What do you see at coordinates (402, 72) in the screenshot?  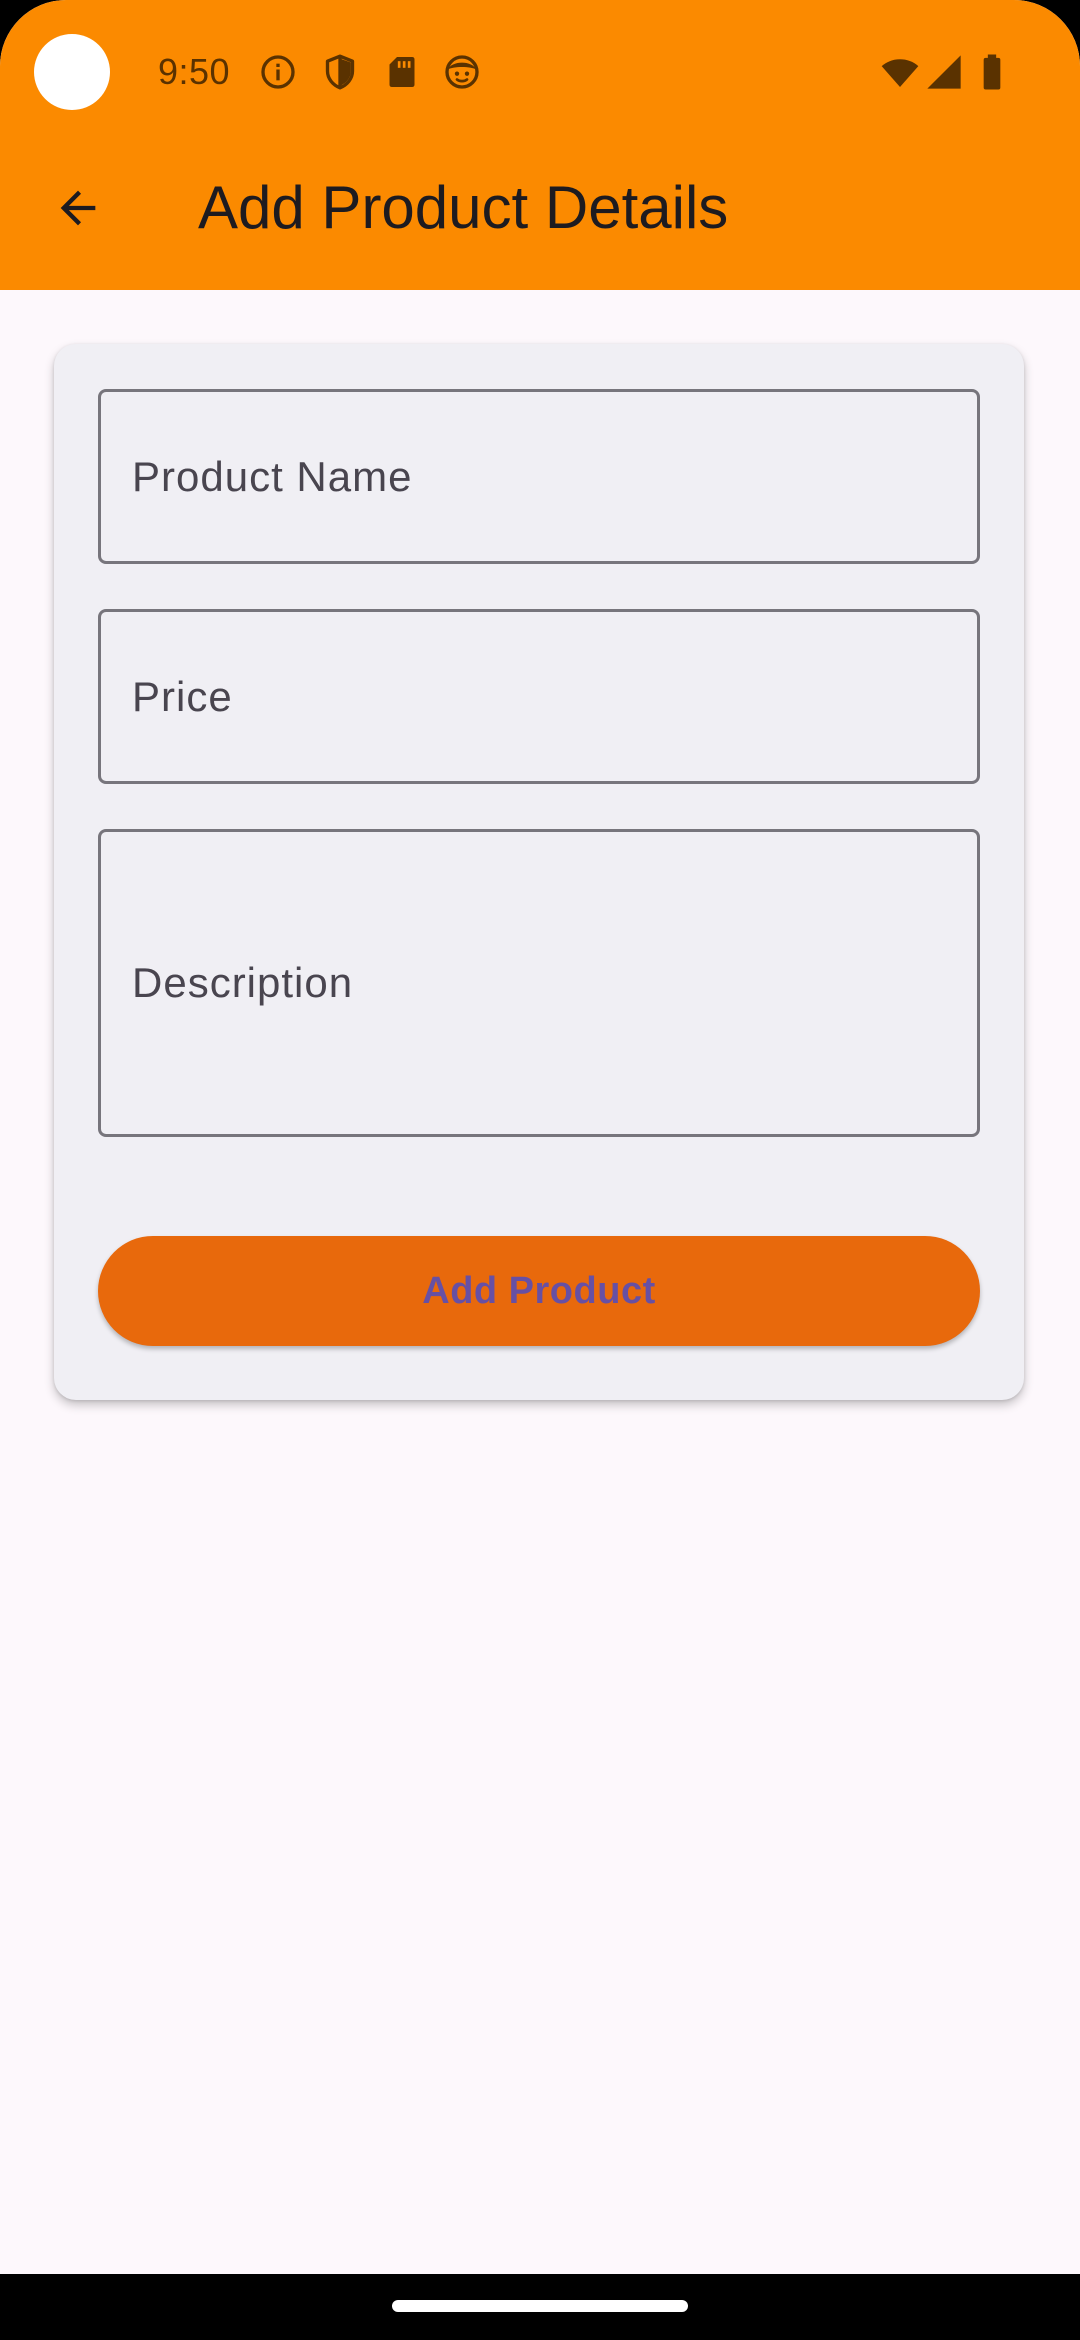 I see `sd-card-icon` at bounding box center [402, 72].